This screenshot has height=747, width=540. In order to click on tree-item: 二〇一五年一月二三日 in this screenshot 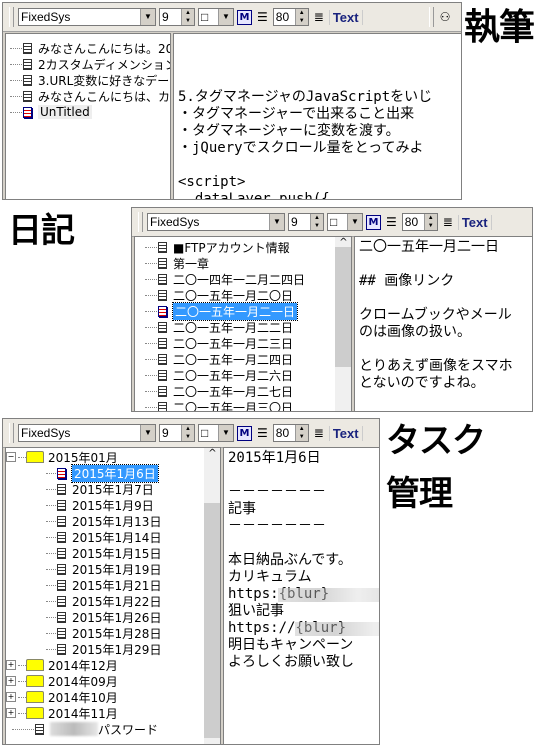, I will do `click(214, 343)`.